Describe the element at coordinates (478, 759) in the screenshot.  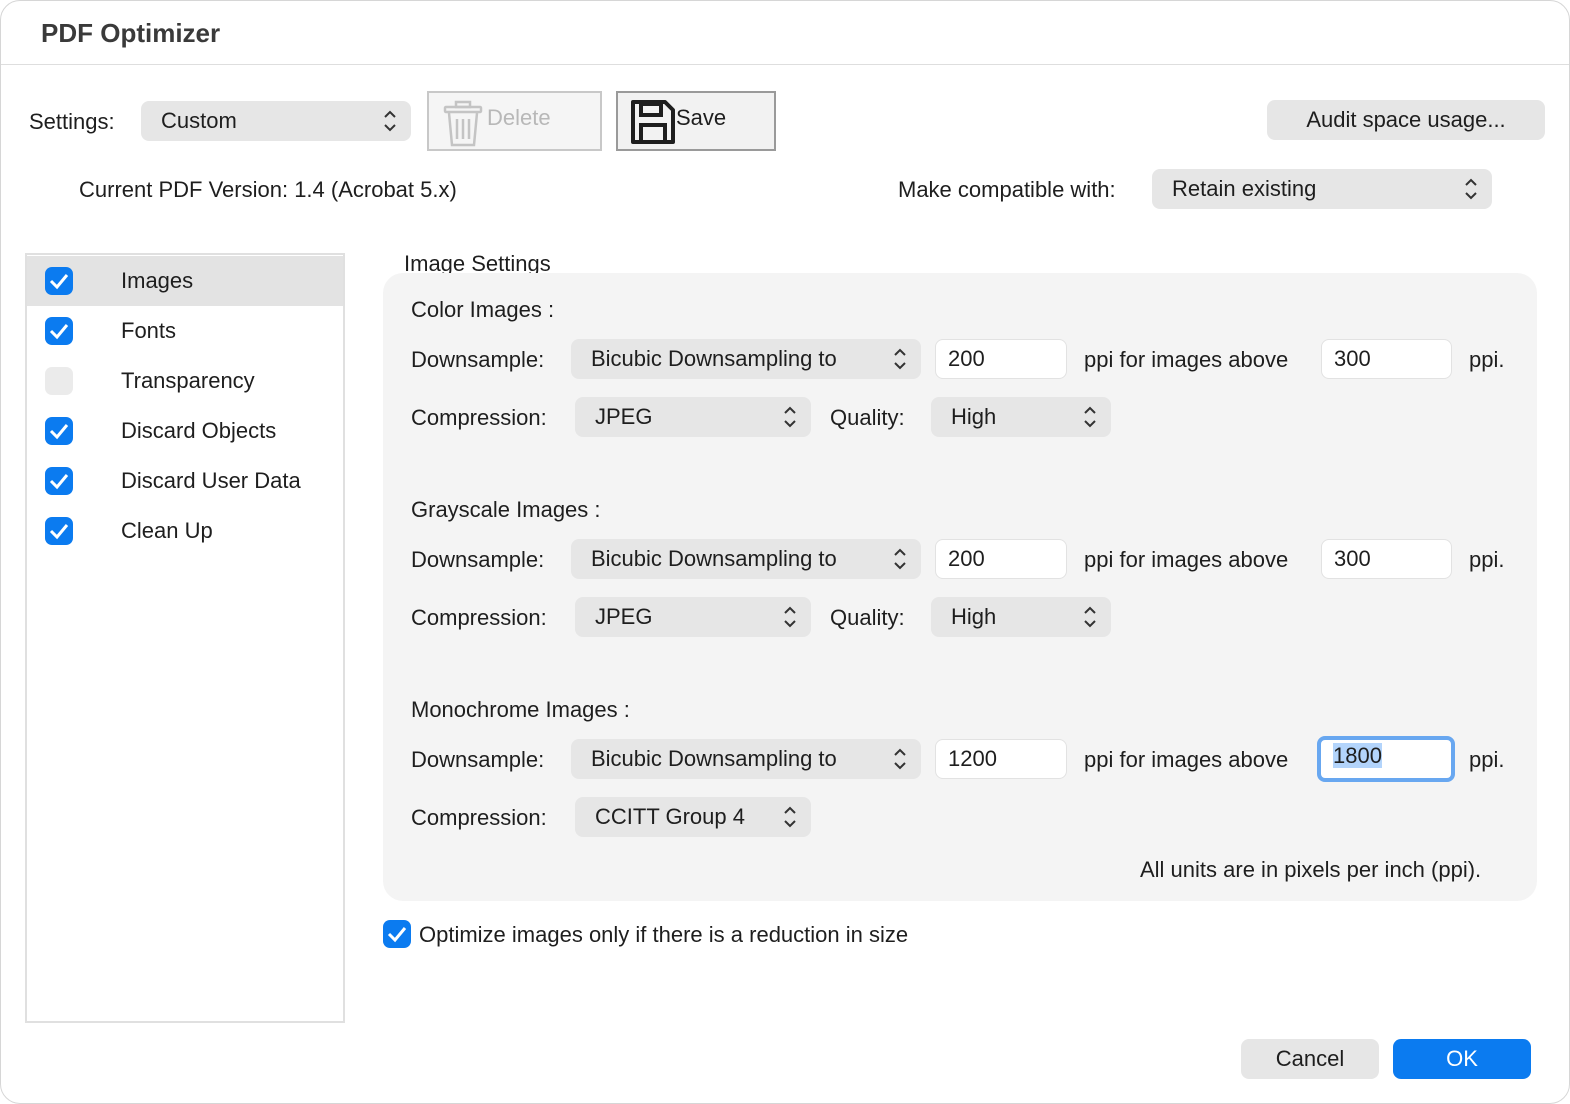
I see `monochrome-downsample-label: Downsample:` at that location.